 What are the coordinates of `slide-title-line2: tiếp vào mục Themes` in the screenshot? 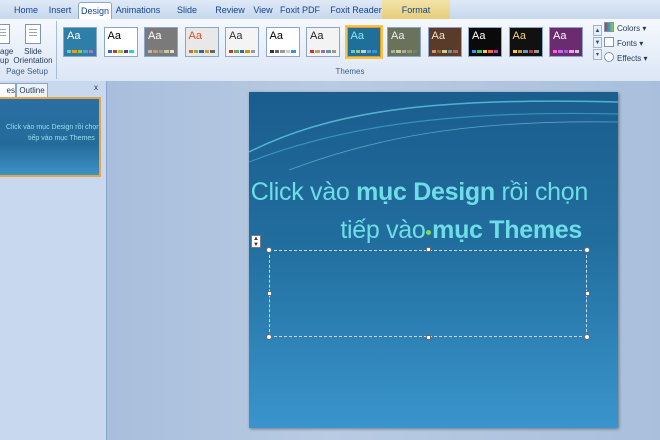 It's located at (461, 230).